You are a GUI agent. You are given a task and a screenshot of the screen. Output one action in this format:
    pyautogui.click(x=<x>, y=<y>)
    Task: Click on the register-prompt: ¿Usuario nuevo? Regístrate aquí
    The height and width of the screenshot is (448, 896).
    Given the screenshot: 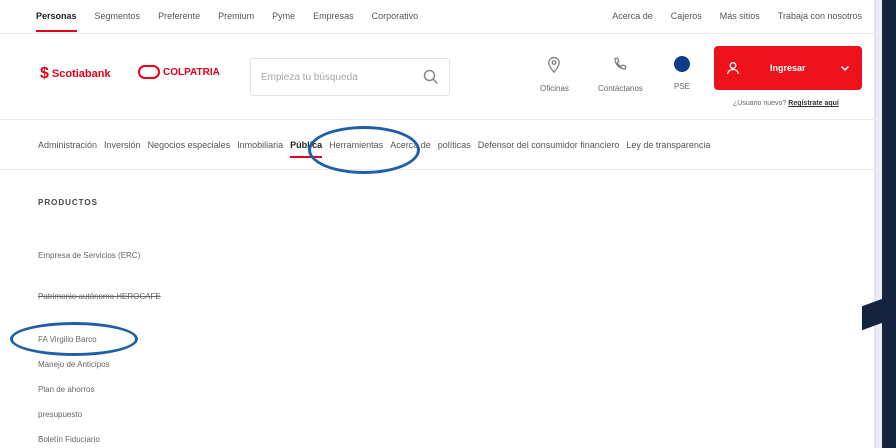 What is the action you would take?
    pyautogui.click(x=786, y=103)
    